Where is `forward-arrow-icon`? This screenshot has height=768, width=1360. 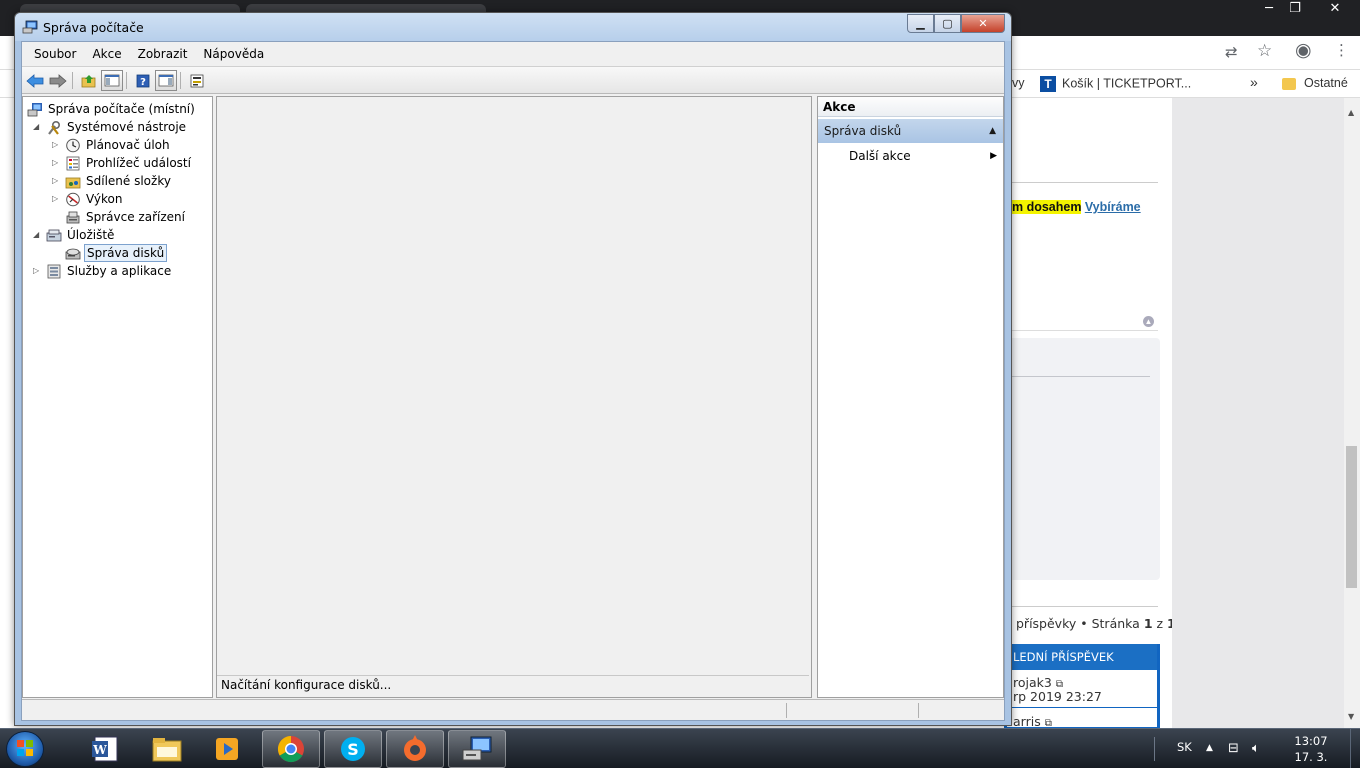 forward-arrow-icon is located at coordinates (58, 80).